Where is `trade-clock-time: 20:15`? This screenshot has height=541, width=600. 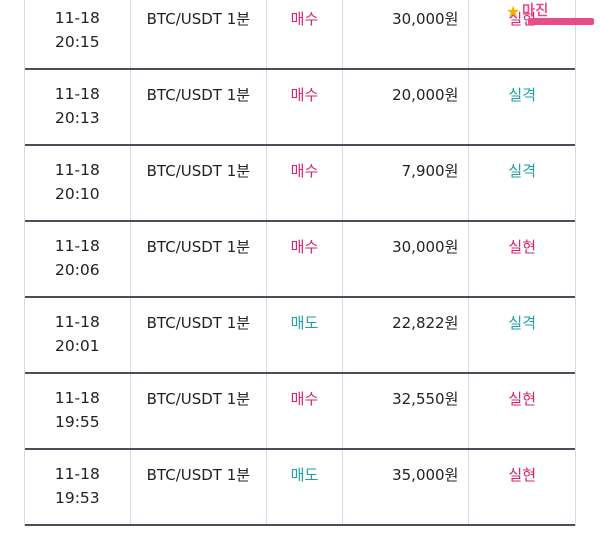
trade-clock-time: 20:15 is located at coordinates (77, 42).